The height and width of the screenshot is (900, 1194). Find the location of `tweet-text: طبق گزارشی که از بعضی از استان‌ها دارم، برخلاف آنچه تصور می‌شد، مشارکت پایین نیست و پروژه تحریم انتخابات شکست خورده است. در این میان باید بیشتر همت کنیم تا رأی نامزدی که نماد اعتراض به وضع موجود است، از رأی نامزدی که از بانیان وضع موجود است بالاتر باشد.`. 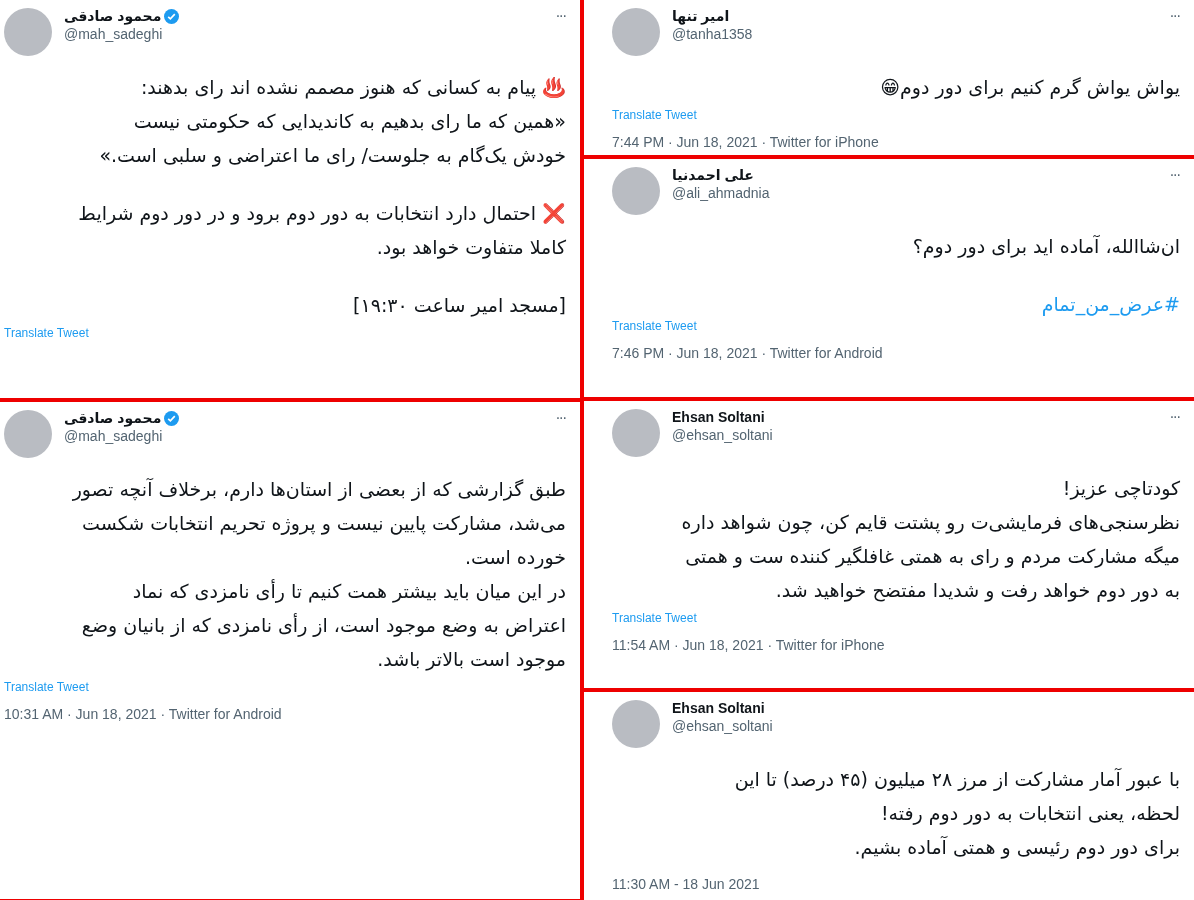

tweet-text: طبق گزارشی که از بعضی از استان‌ها دارم، برخلاف آنچه تصور می‌شد، مشارکت پایین نیست و پروژه تحریم انتخابات شکست خورده است. در این میان باید بیشتر همت کنیم تا رأی نامزدی که نماد اعتراض به وضع موجود است، از رأی نامزدی که از بانیان وضع موجود است بالاتر باشد. is located at coordinates (318, 575).